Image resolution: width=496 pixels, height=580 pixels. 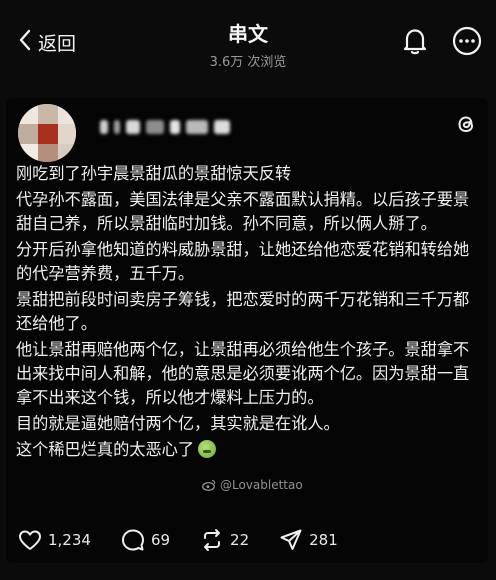 I want to click on top-bar: 返回 串文 3.6万 次浏览, so click(x=248, y=40).